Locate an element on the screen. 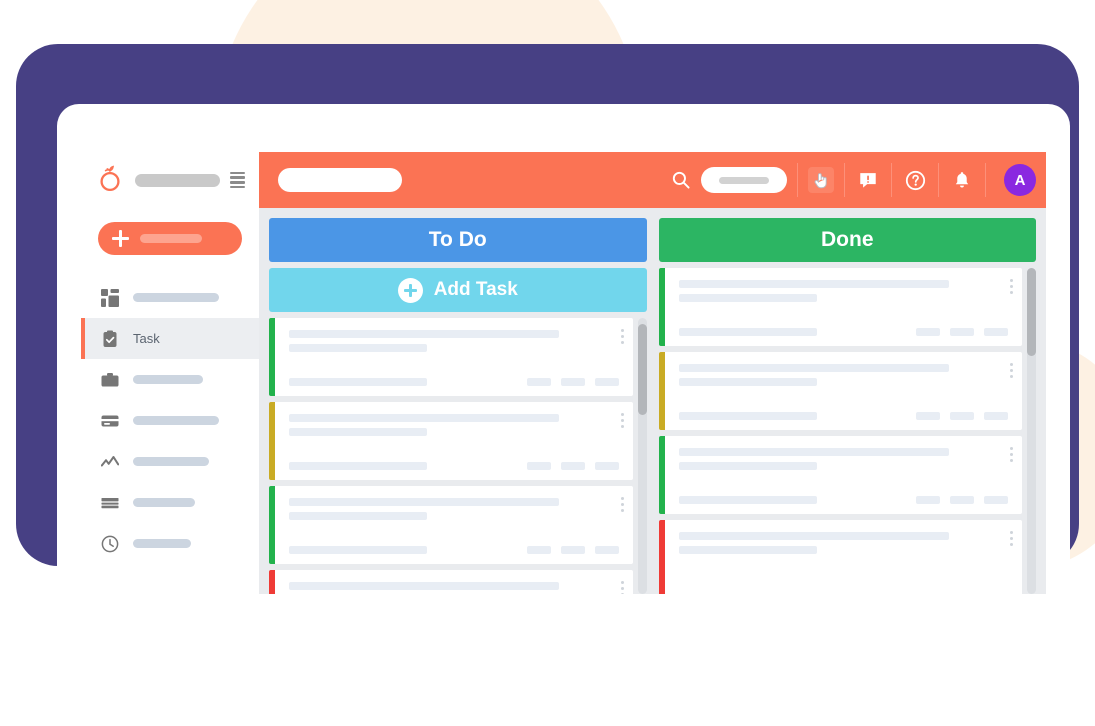 The width and height of the screenshot is (1095, 726). bell-icon is located at coordinates (962, 180).